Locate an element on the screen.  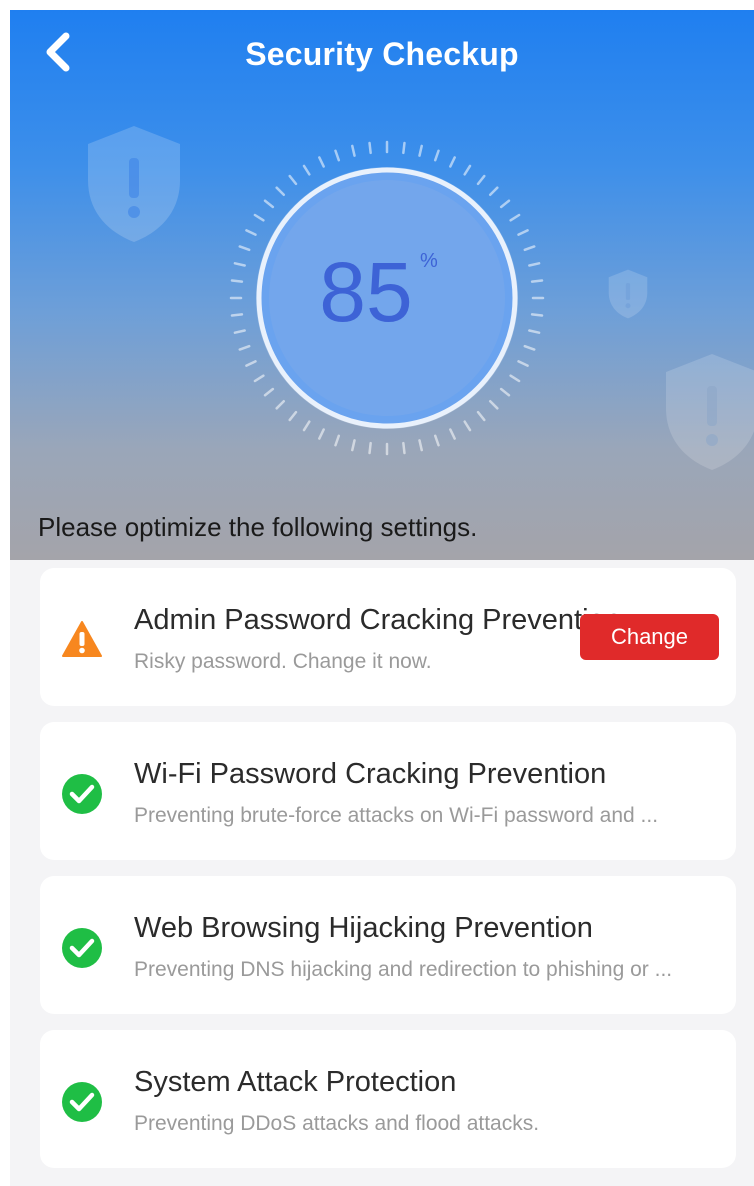
item-title: System Attack Protection is located at coordinates (295, 1082).